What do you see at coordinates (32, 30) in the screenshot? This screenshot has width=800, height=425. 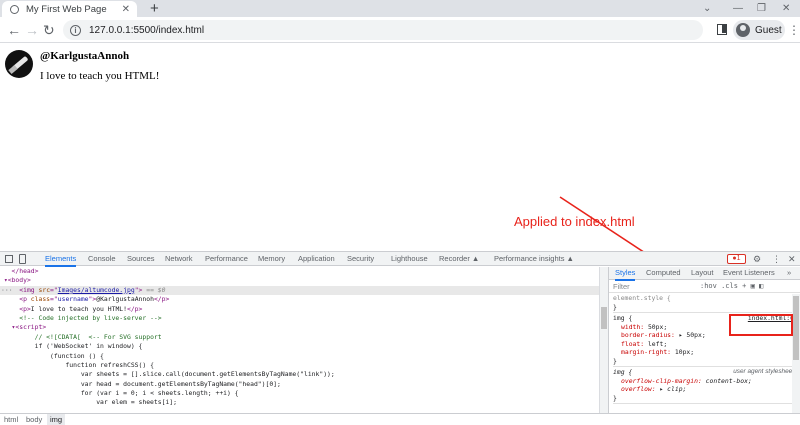 I see `forward-icon: →` at bounding box center [32, 30].